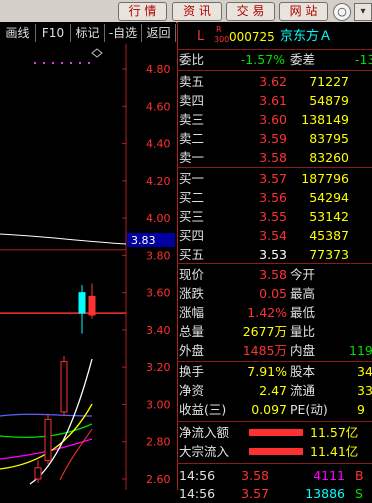 This screenshot has height=503, width=372. I want to click on commission-ratio-label: 委比, so click(192, 59).